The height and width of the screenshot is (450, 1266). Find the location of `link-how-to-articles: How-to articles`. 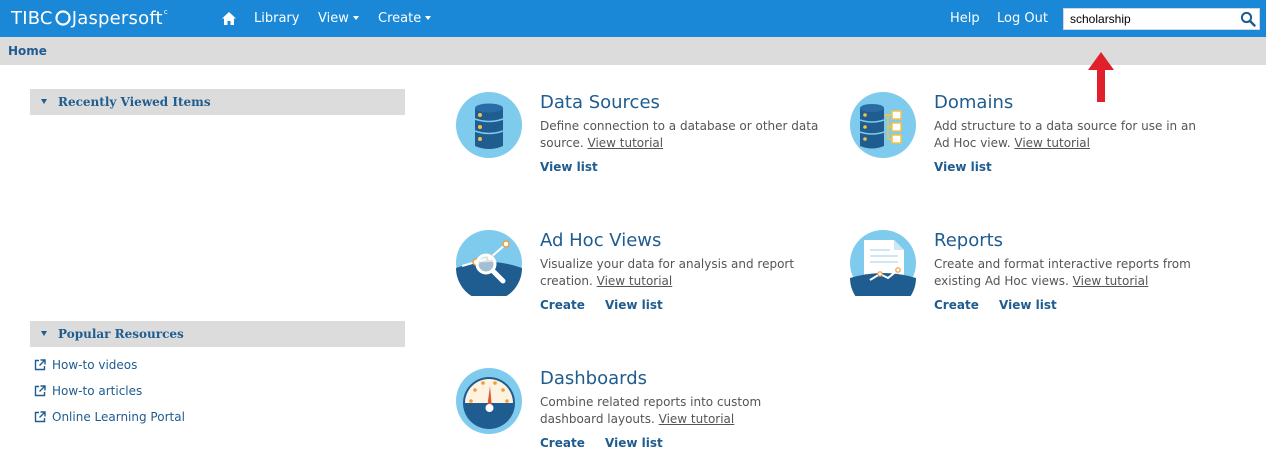

link-how-to-articles: How-to articles is located at coordinates (88, 391).